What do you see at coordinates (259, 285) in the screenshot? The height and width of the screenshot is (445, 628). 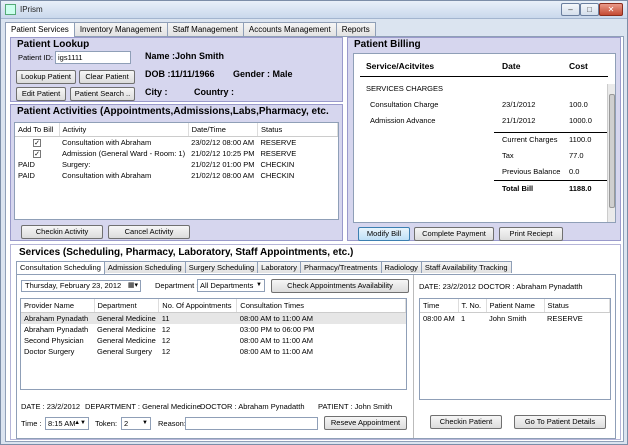 I see `chevron-down-icon: ▼` at bounding box center [259, 285].